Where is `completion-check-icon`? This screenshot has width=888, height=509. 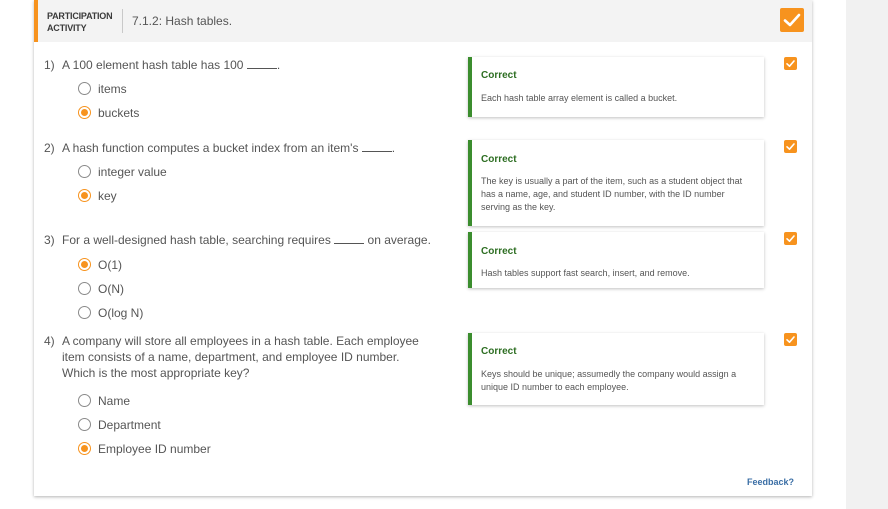
completion-check-icon is located at coordinates (792, 20).